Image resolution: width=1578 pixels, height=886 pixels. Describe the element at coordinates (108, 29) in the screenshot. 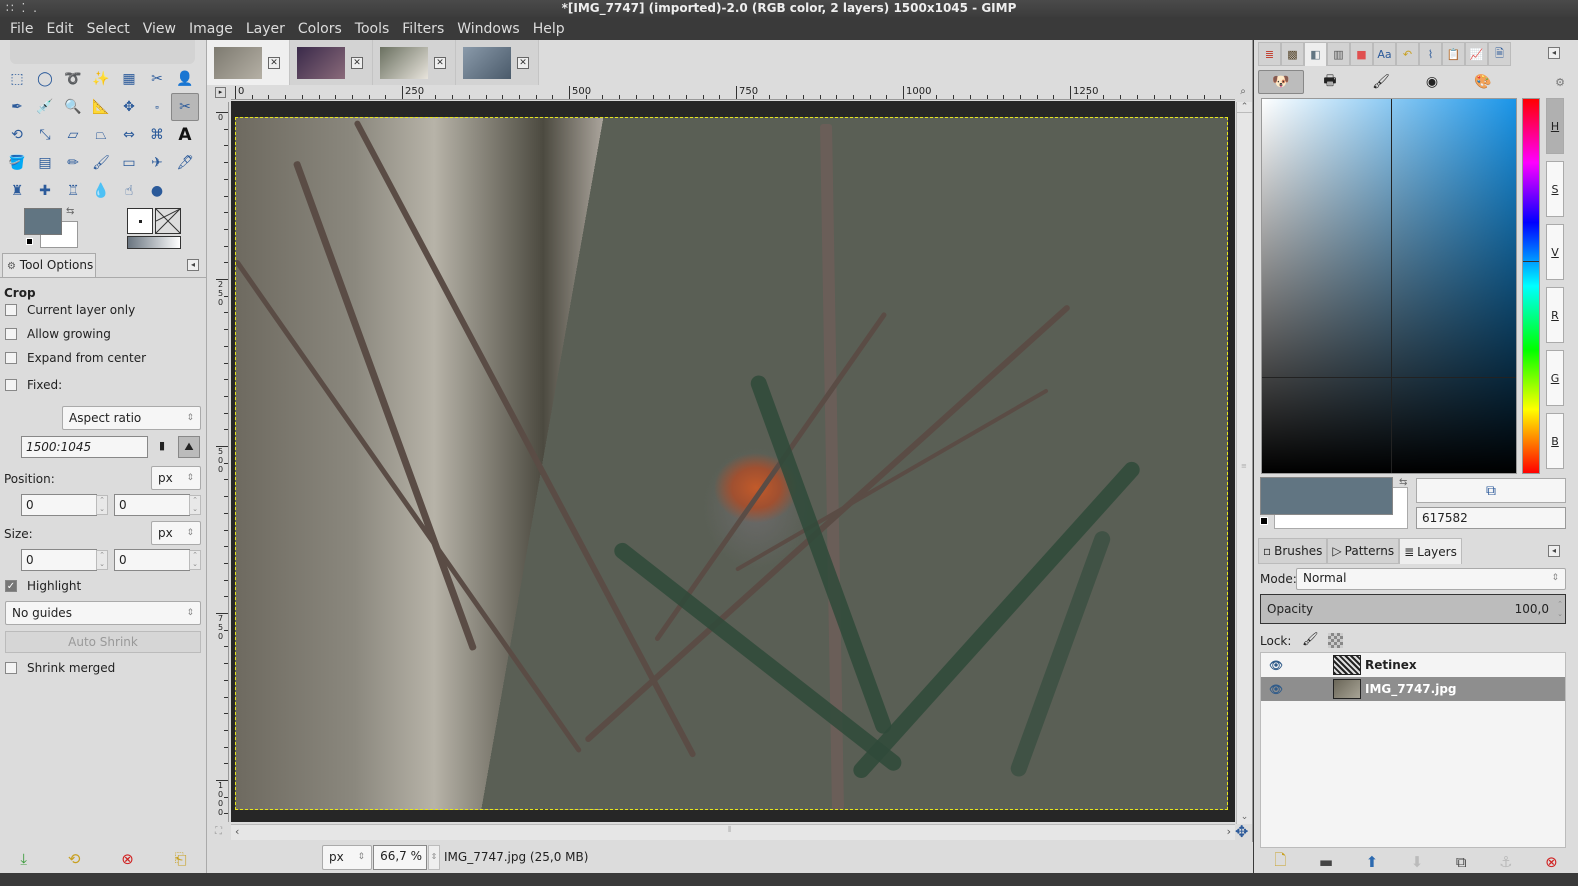

I see `menu-select: Select` at that location.